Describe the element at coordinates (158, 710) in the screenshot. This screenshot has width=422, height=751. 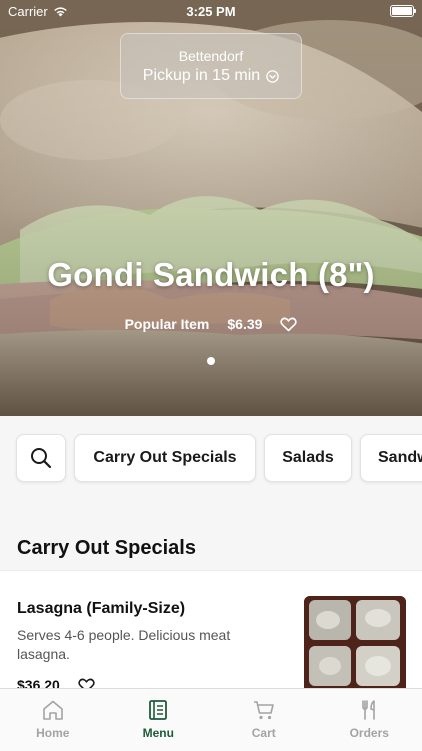
I see `menu-icon` at that location.